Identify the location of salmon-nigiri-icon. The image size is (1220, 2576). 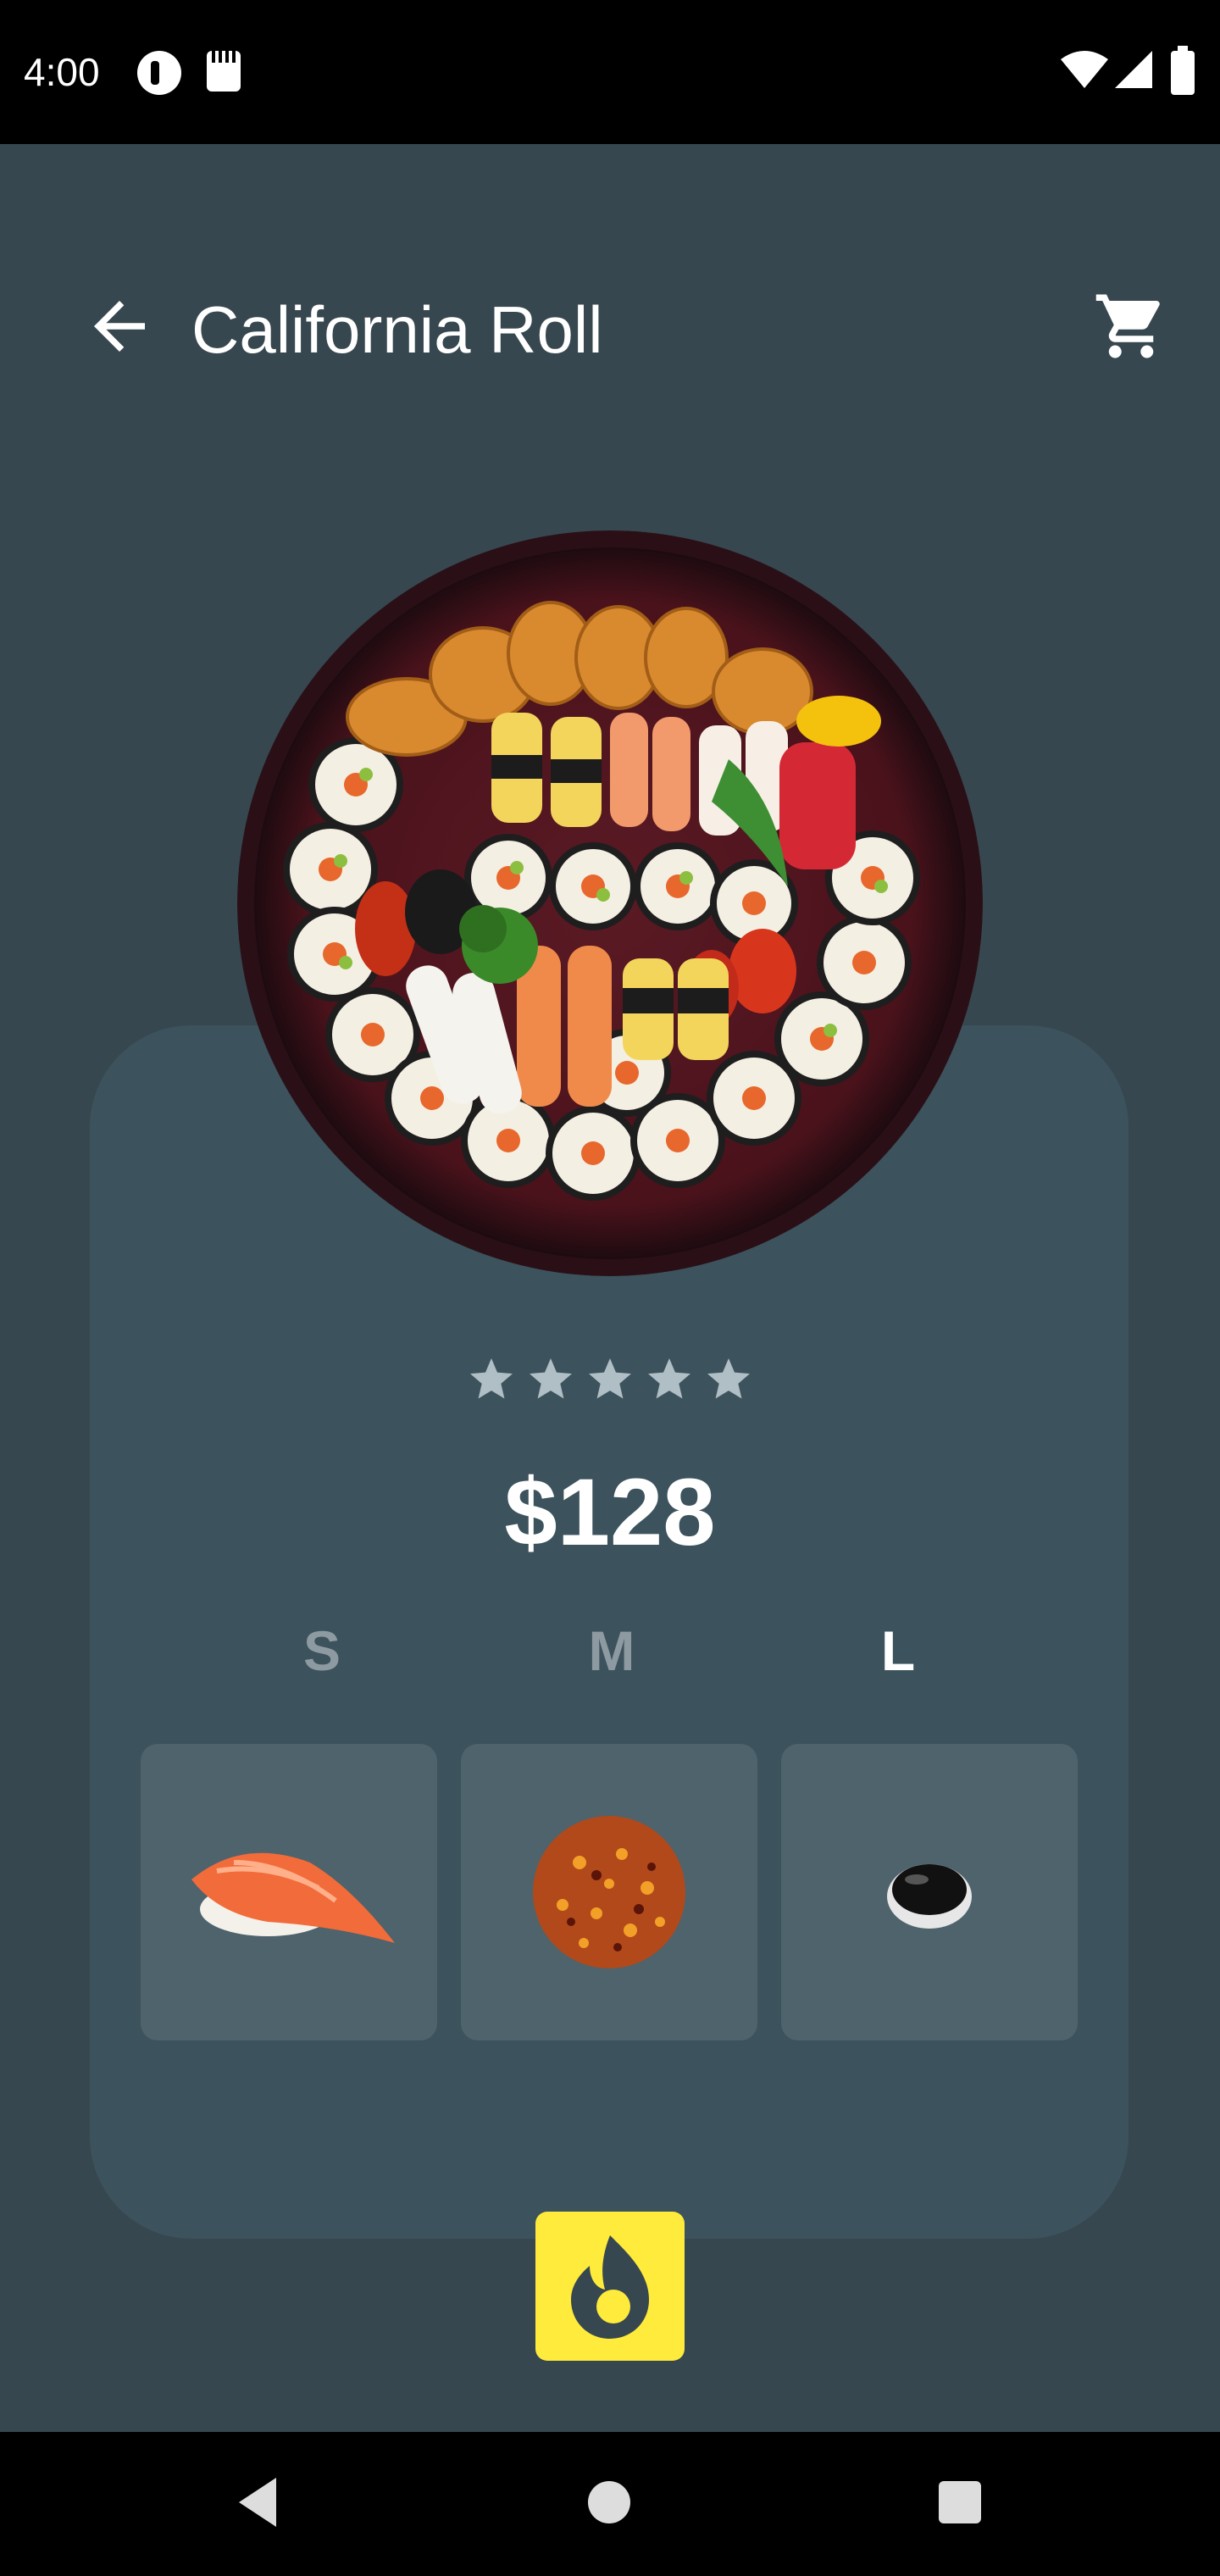
(293, 1897).